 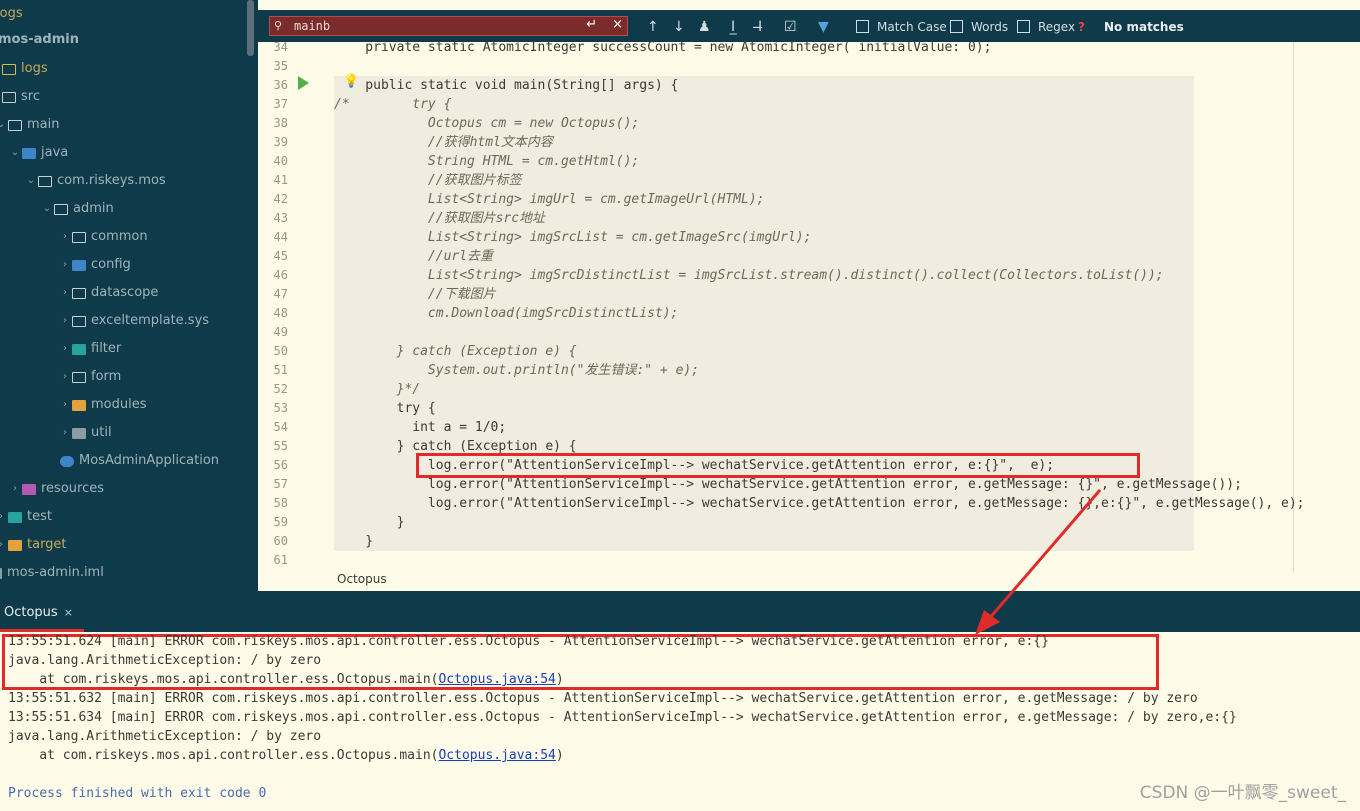 I want to click on annotation-arrow, so click(x=1038, y=562).